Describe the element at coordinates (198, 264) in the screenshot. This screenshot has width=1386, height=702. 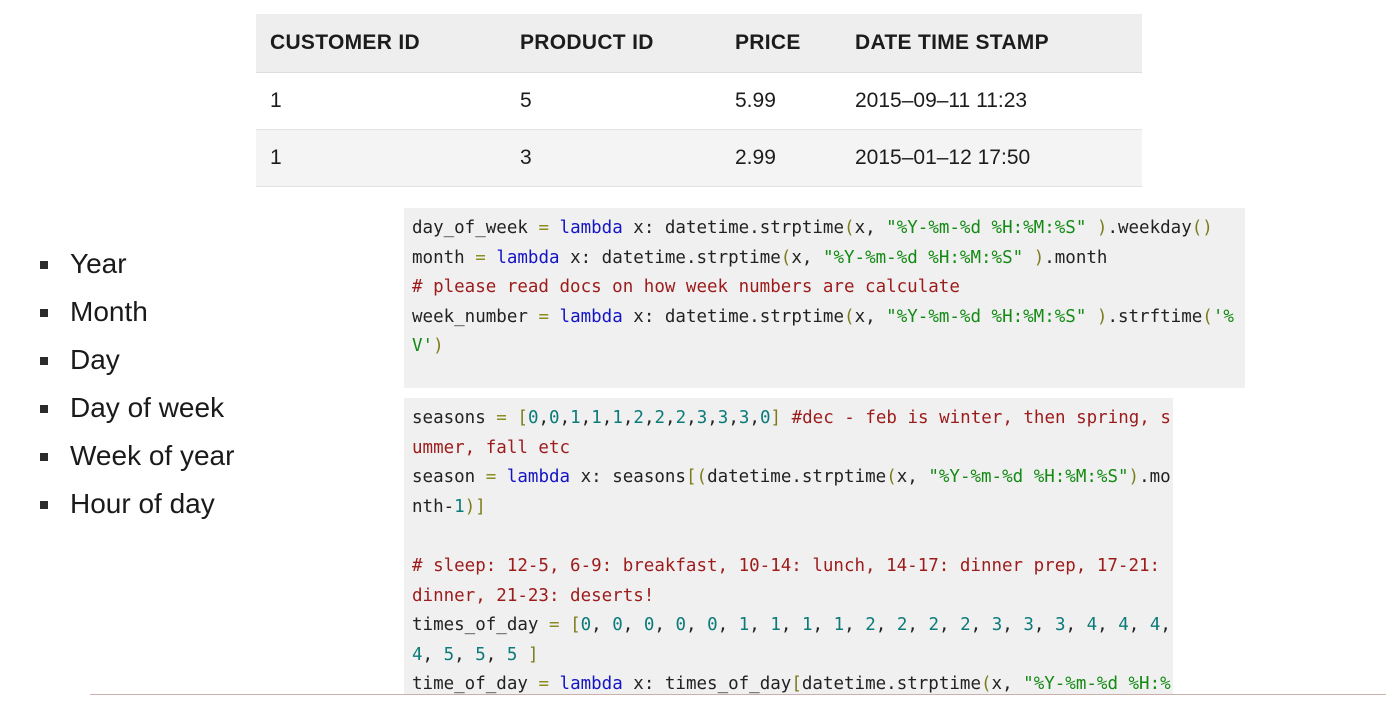
I see `list-item: Year` at that location.